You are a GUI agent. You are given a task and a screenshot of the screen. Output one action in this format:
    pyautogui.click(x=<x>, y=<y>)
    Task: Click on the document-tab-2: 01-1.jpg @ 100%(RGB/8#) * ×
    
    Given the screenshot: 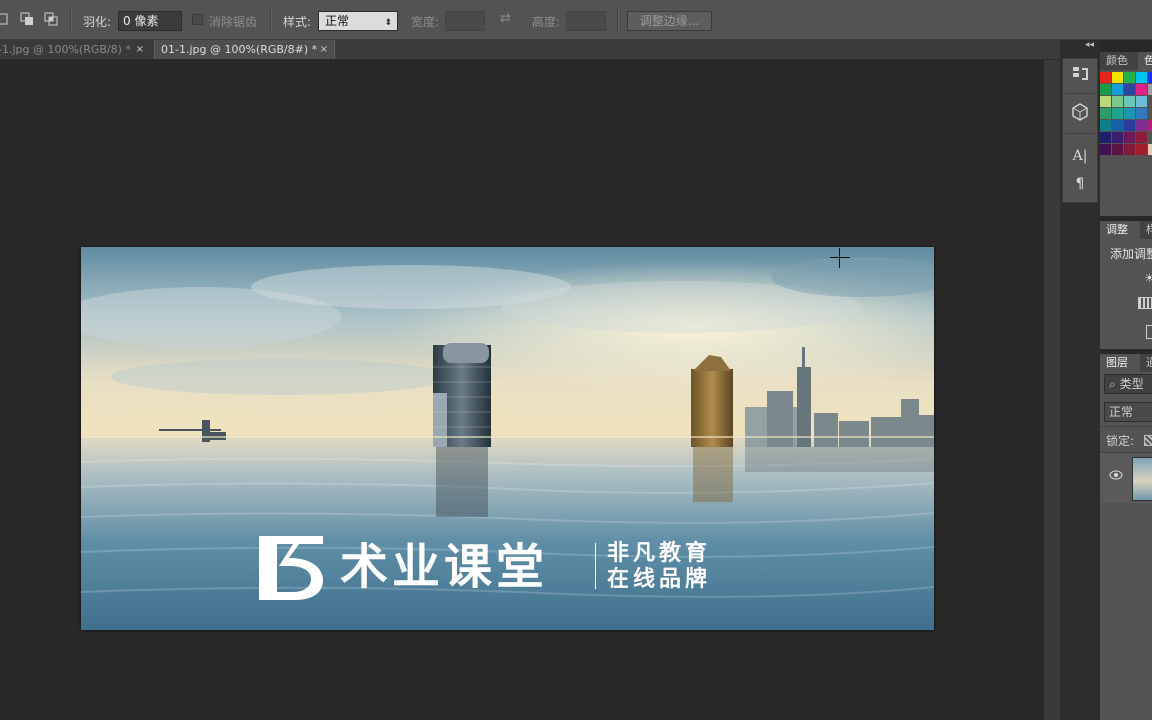 What is the action you would take?
    pyautogui.click(x=244, y=49)
    